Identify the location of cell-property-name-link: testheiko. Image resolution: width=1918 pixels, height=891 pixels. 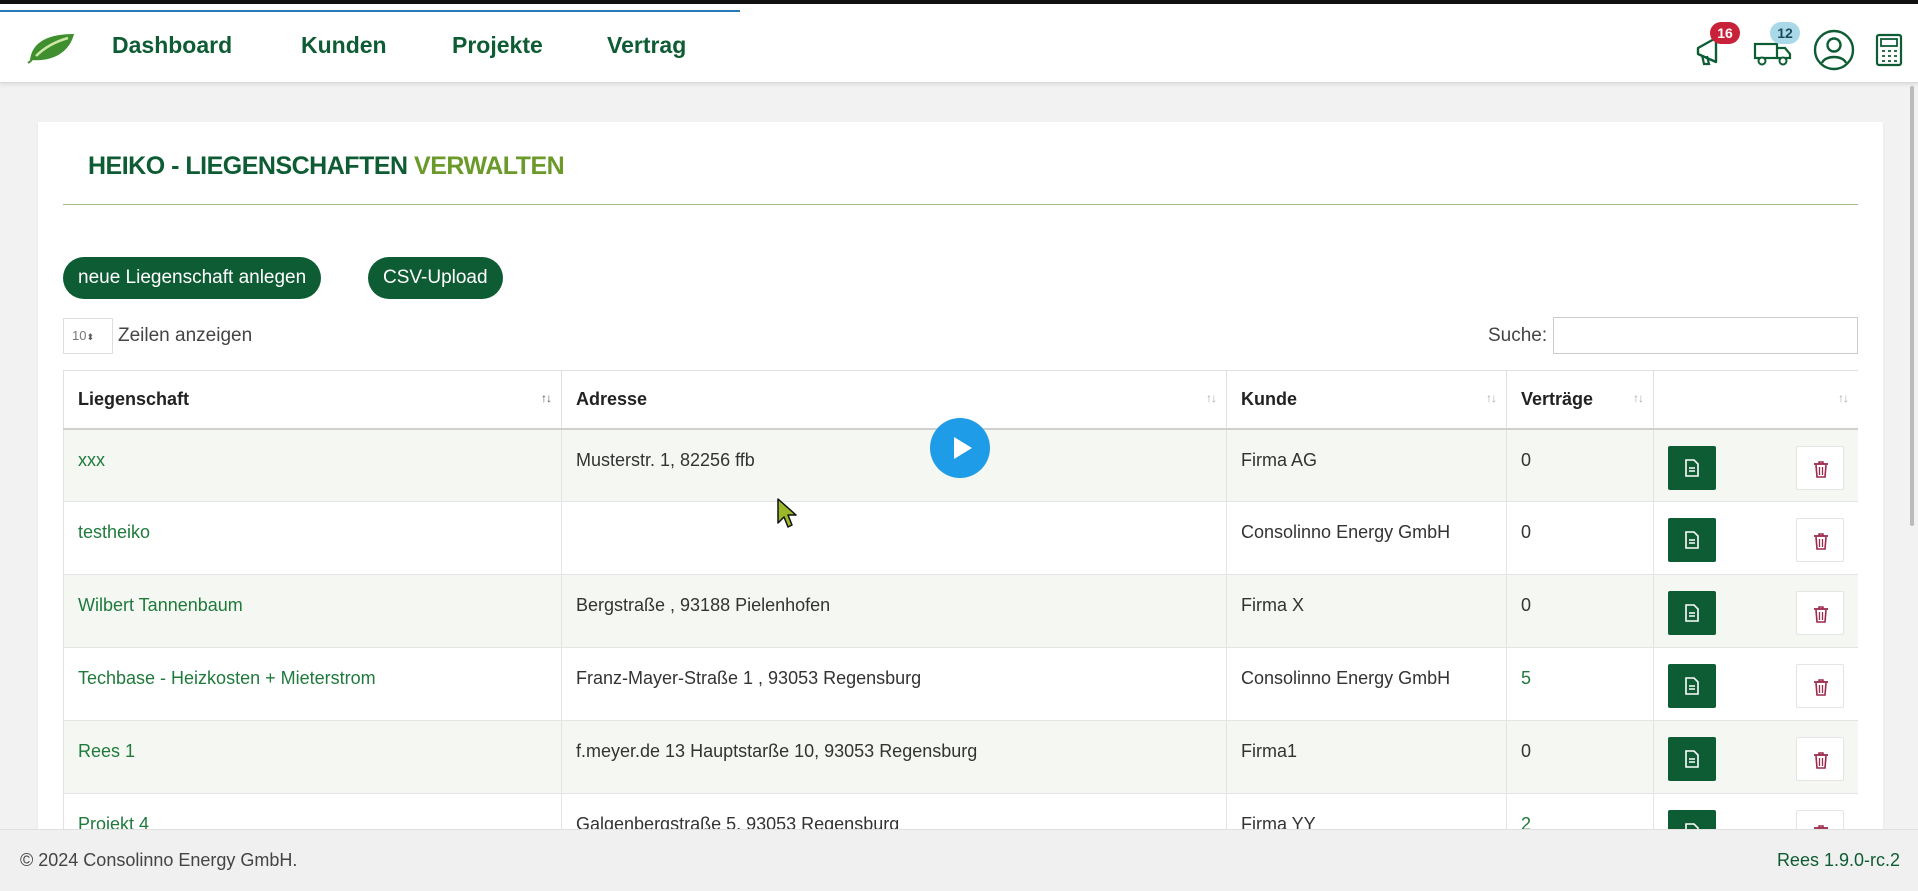
(312, 538).